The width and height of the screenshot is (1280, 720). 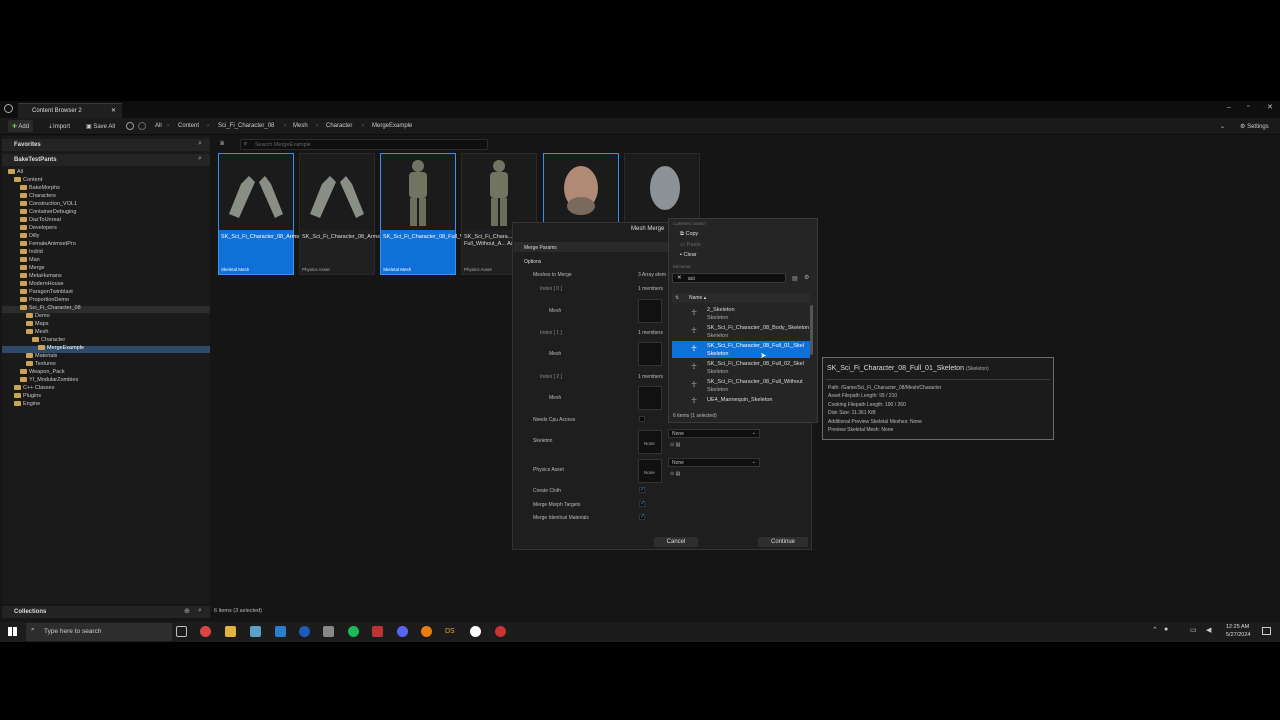 What do you see at coordinates (532, 262) in the screenshot?
I see `options-label: Options` at bounding box center [532, 262].